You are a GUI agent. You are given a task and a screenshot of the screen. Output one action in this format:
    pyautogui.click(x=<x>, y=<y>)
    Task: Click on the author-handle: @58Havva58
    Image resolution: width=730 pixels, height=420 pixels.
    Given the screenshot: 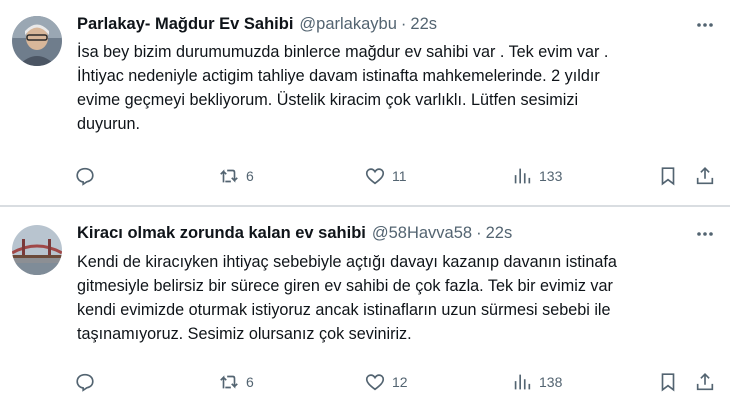 What is the action you would take?
    pyautogui.click(x=422, y=233)
    